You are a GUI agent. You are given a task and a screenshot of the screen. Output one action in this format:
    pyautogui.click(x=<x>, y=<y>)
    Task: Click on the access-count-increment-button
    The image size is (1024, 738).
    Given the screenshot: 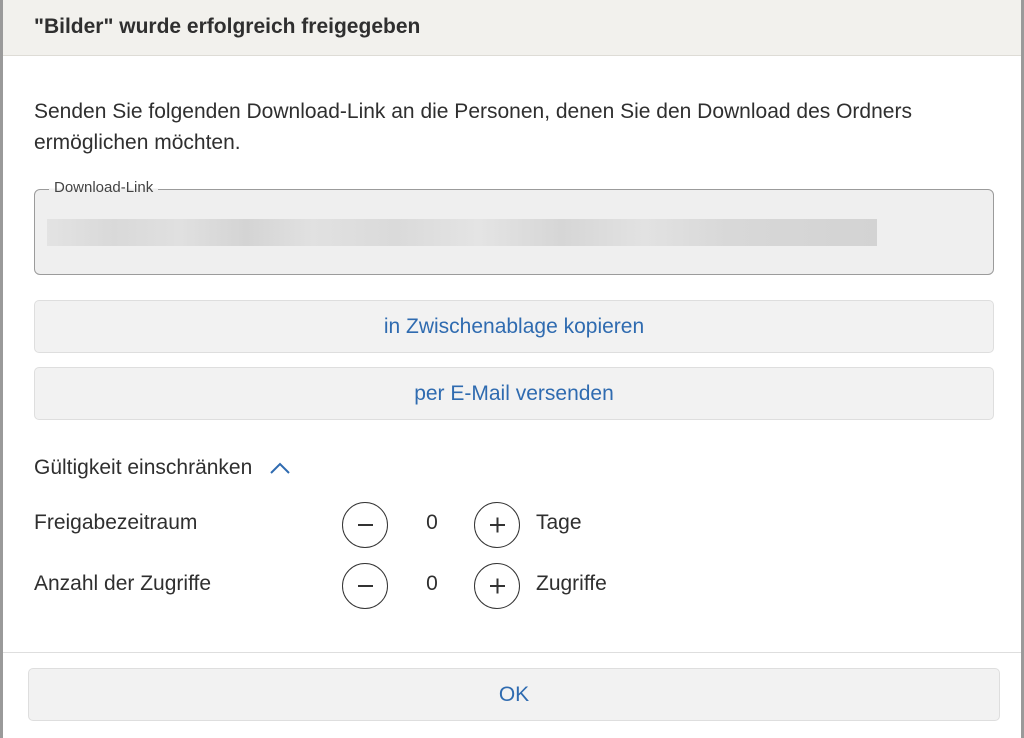 What is the action you would take?
    pyautogui.click(x=497, y=586)
    